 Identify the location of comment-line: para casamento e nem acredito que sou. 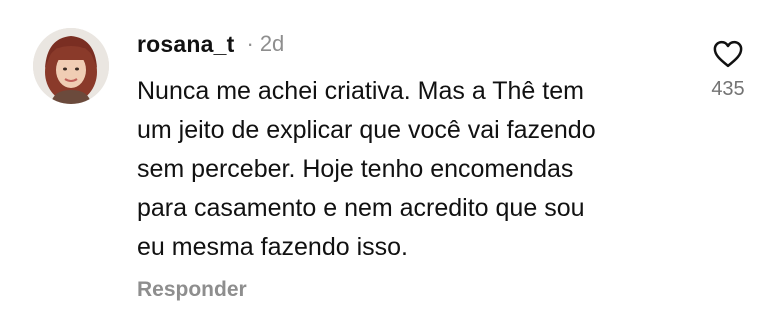
(361, 208).